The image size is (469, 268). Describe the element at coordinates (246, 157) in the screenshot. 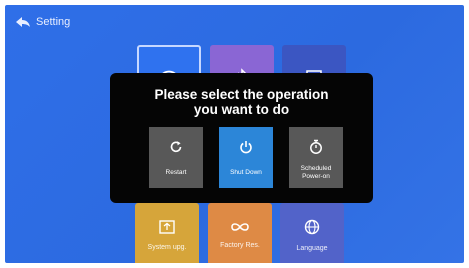

I see `shut-down-button: Shut Down` at that location.